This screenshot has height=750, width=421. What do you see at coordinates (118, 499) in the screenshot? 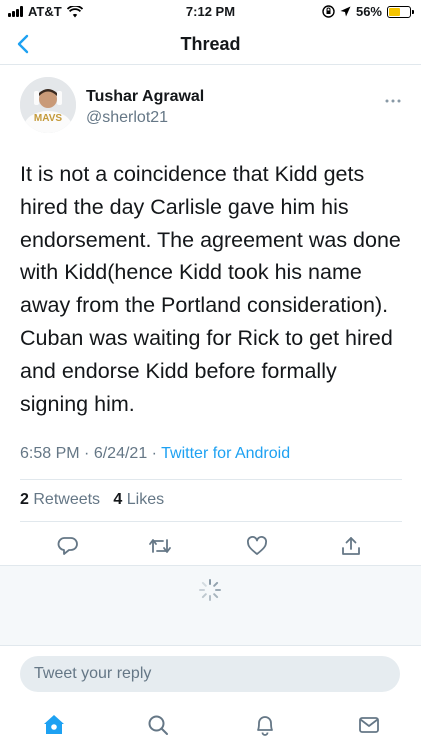
I see `likes-count: 4` at bounding box center [118, 499].